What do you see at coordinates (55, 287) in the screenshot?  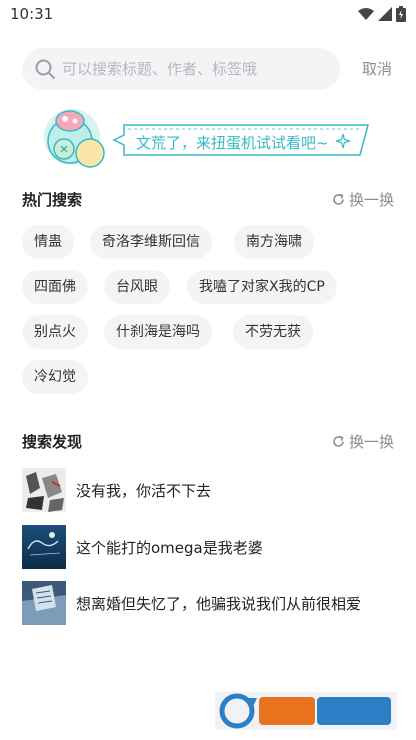 I see `hot-tag: 四面佛` at bounding box center [55, 287].